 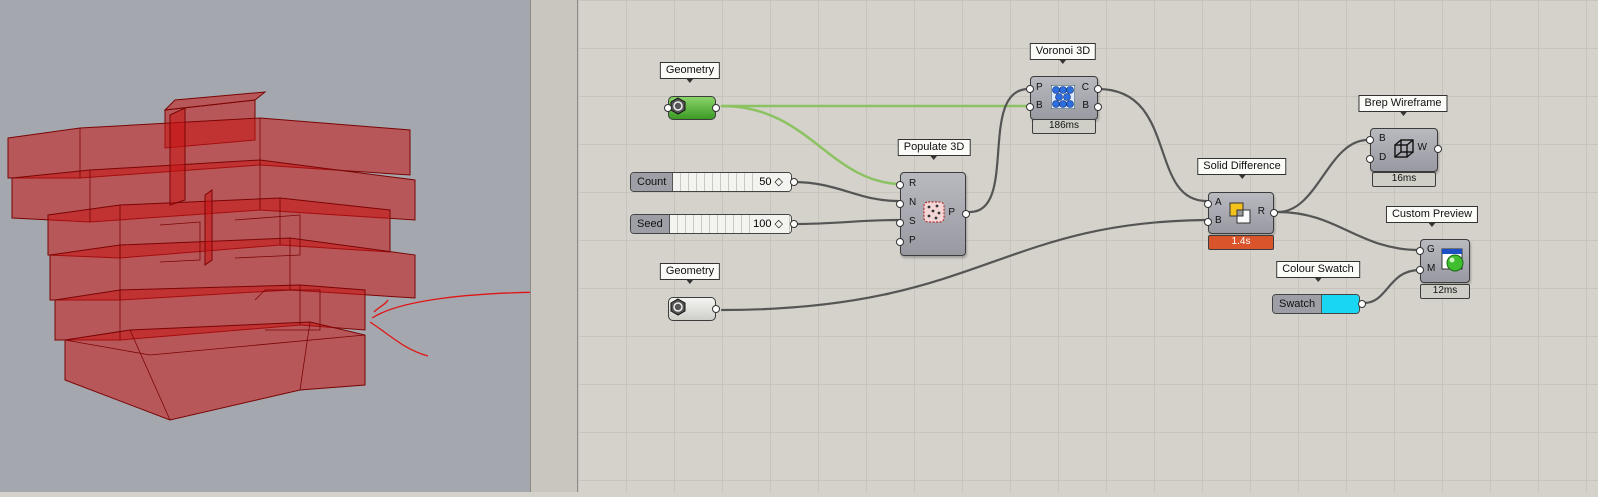 I want to click on geometry-top-label: Geometry, so click(x=690, y=72).